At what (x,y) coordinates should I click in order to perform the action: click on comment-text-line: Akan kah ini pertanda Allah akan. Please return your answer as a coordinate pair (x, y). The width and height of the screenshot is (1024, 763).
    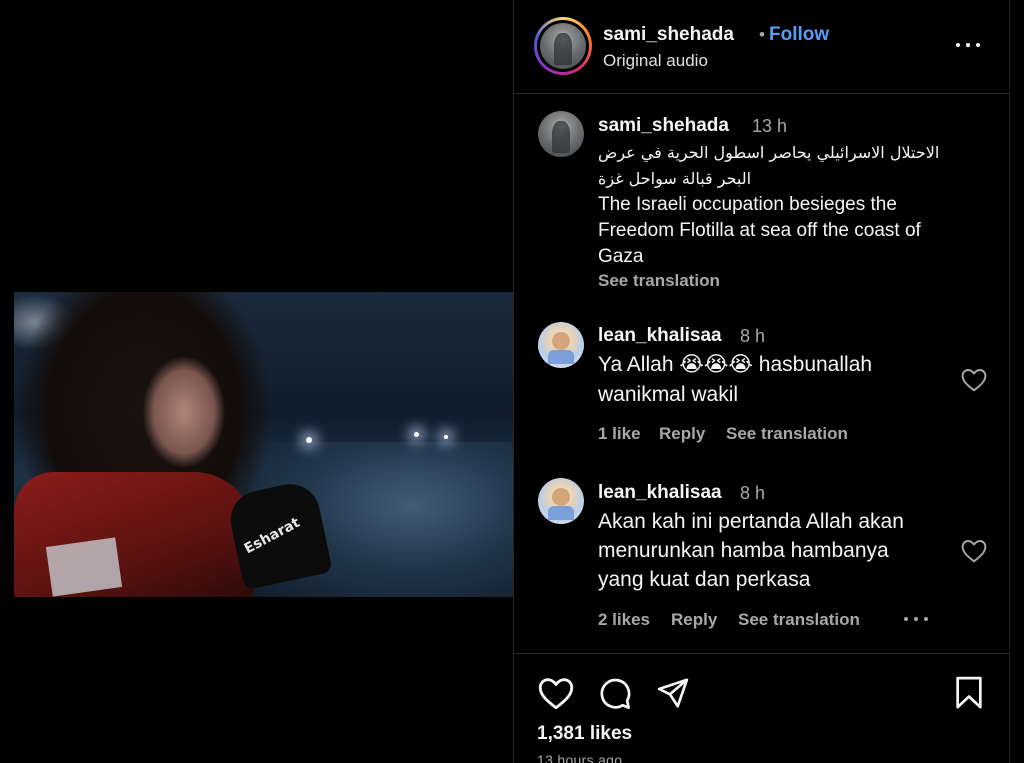
    Looking at the image, I should click on (751, 521).